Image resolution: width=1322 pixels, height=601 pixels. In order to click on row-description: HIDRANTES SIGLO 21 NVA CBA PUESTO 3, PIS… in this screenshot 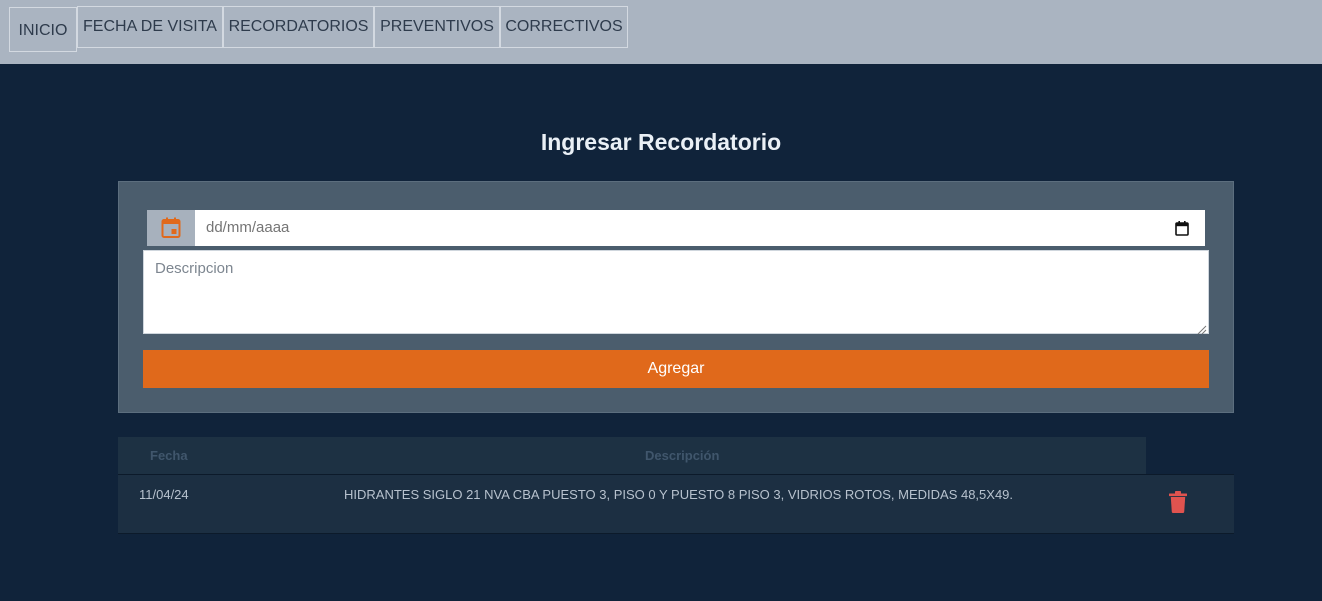, I will do `click(679, 494)`.